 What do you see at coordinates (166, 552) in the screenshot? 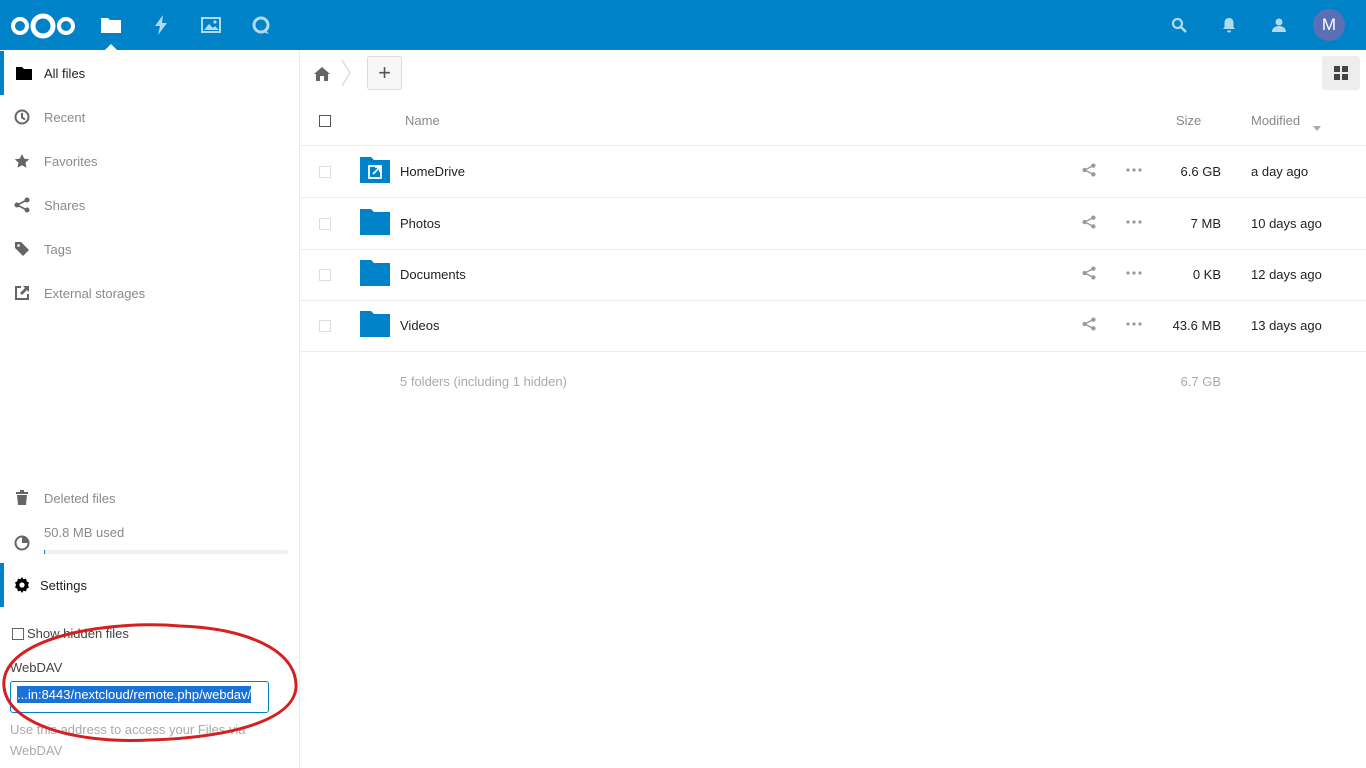
I see `quota-progress-bar` at bounding box center [166, 552].